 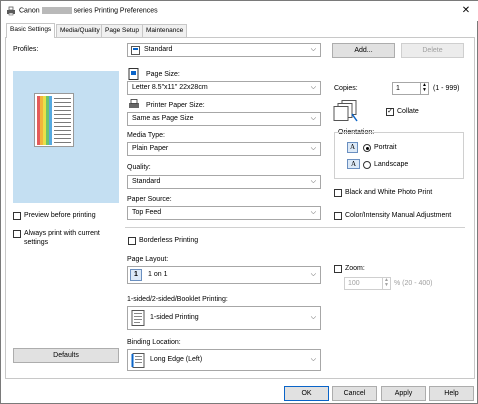 What do you see at coordinates (176, 359) in the screenshot?
I see `binding-location-value: Long Edge (Left)` at bounding box center [176, 359].